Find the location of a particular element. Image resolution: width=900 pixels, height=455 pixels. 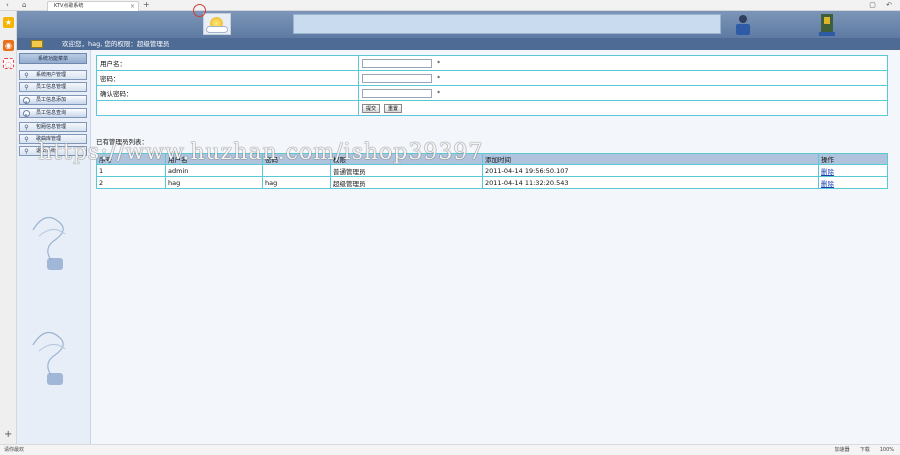

header-banner is located at coordinates (458, 24).